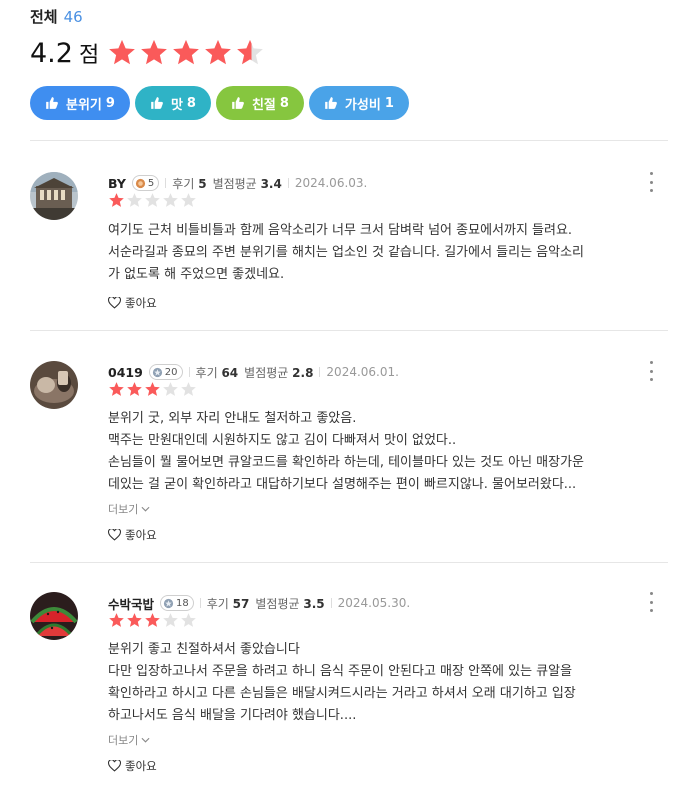  I want to click on tag-button: 맛8, so click(172, 103).